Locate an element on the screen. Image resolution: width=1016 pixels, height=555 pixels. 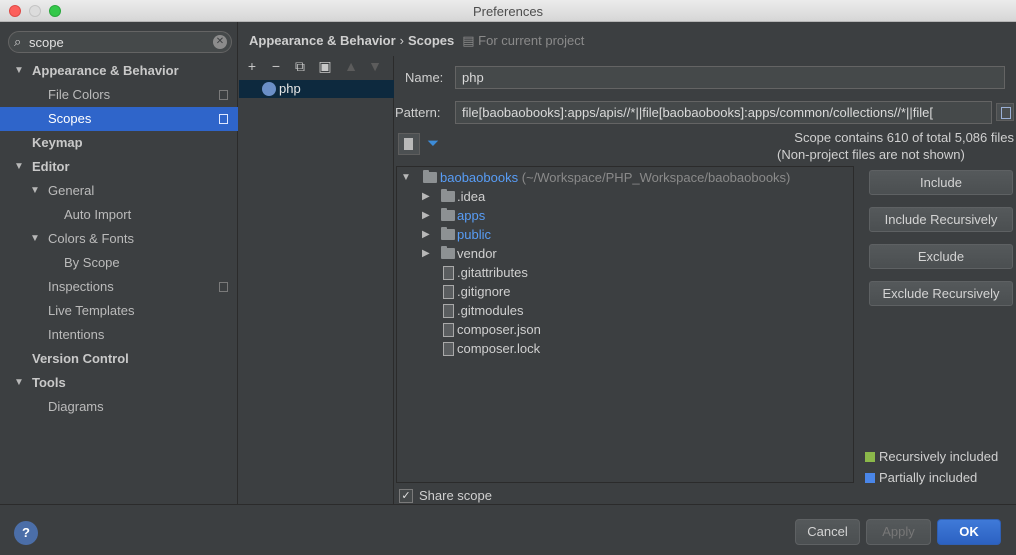
sidebar-item-live-templates: Live Templates is located at coordinates (119, 311).